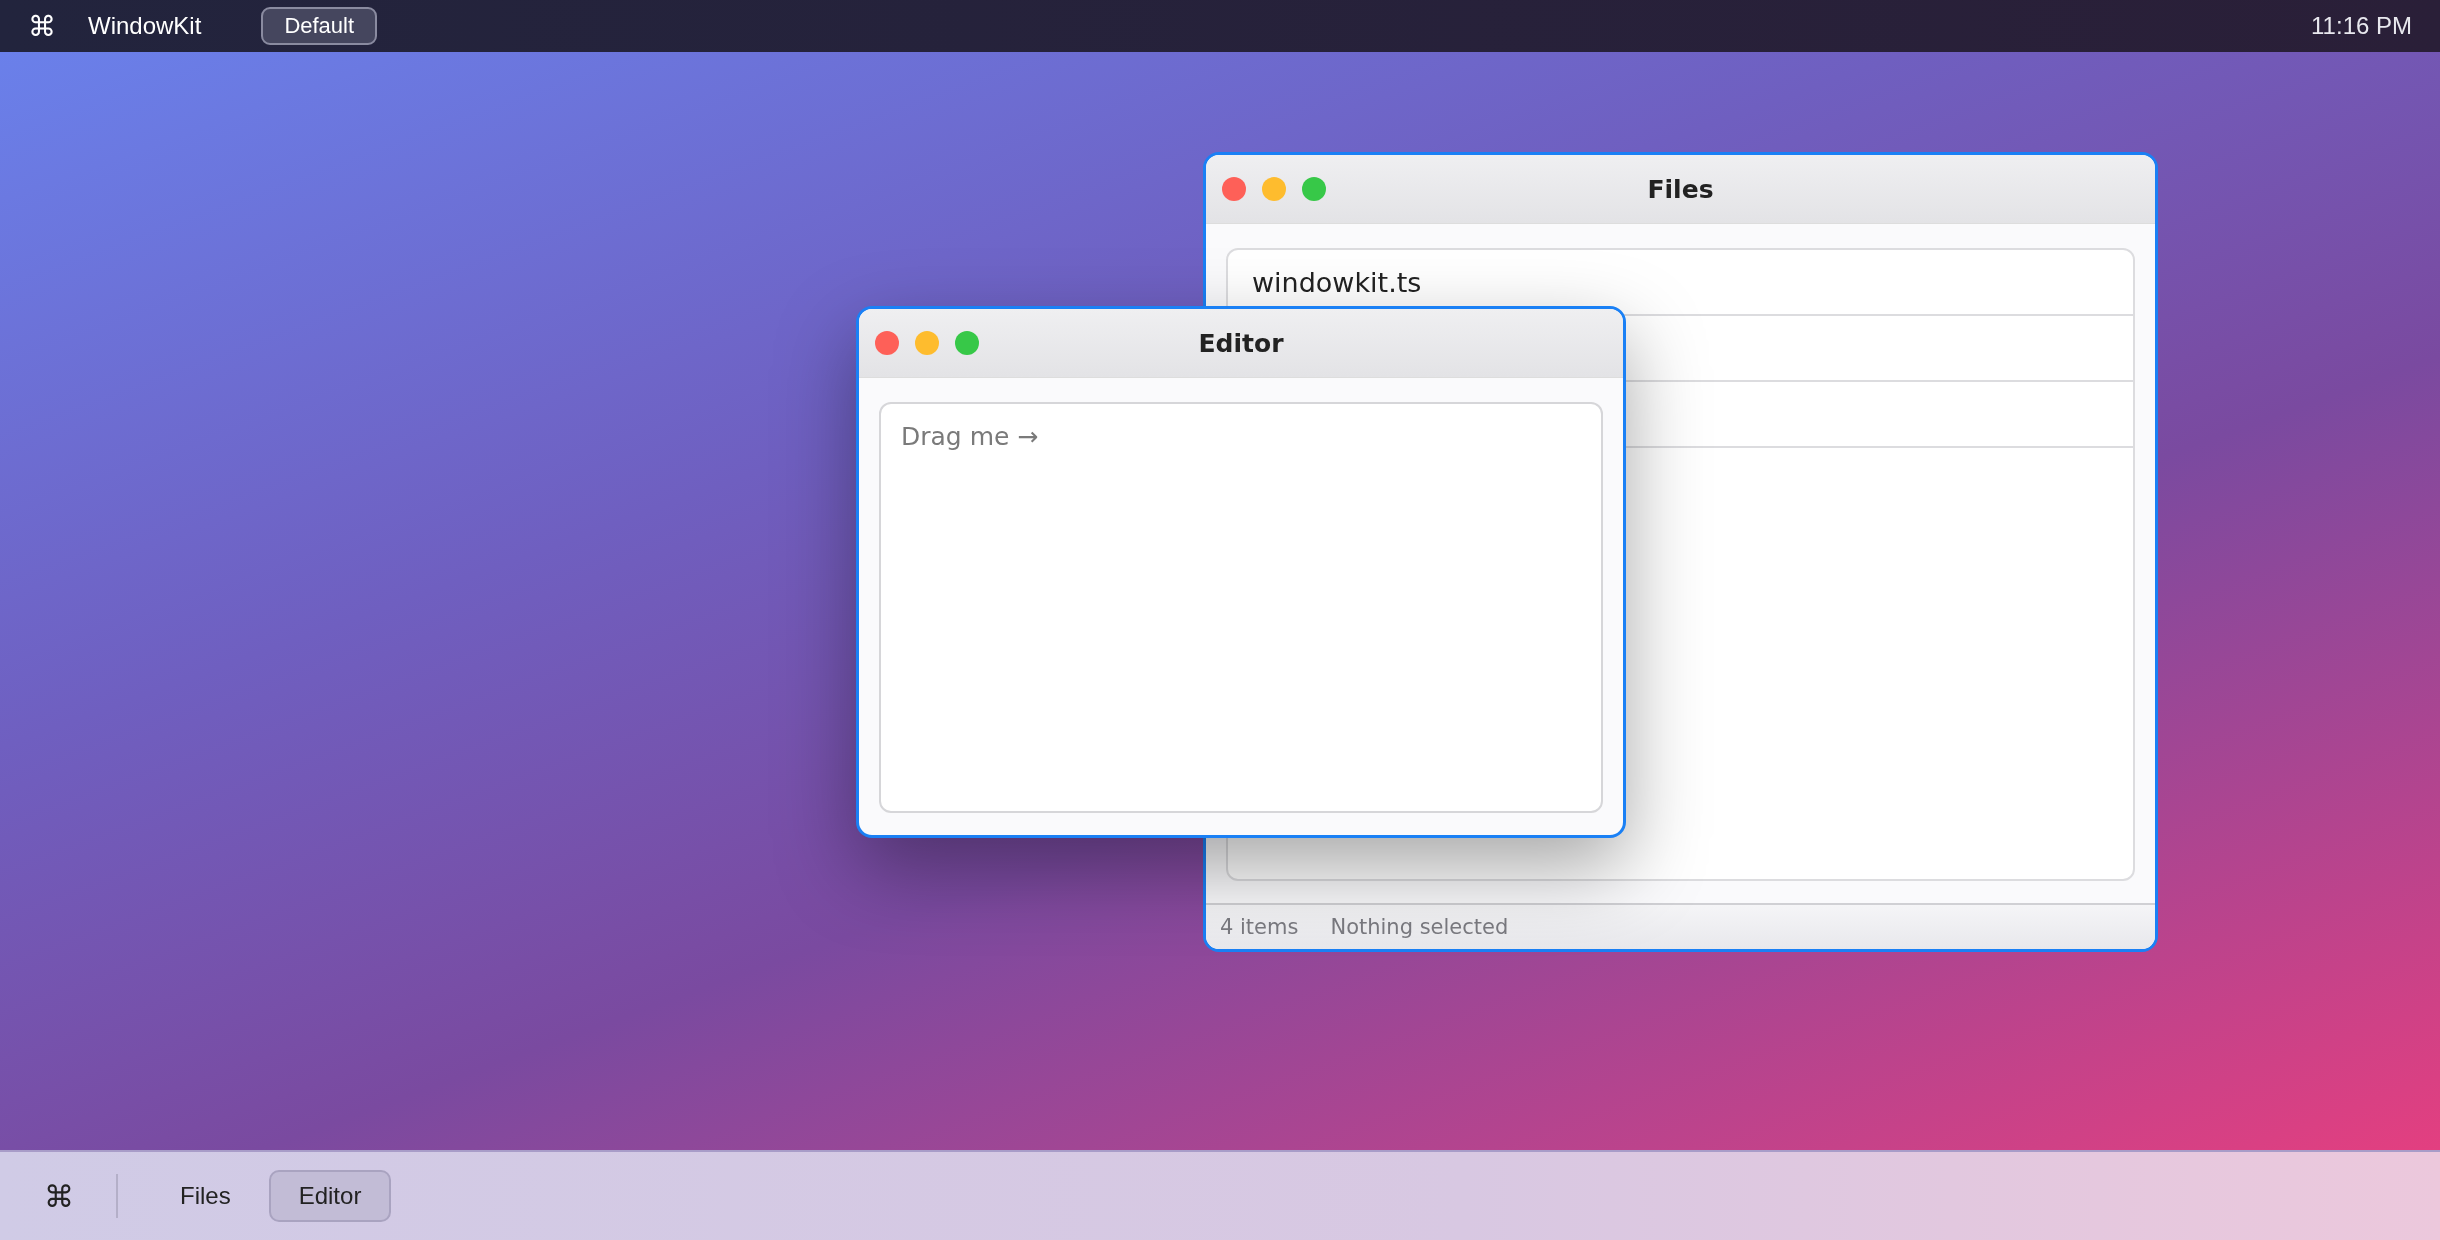 The image size is (2440, 1240). I want to click on status-text: Nothing selected, so click(1419, 927).